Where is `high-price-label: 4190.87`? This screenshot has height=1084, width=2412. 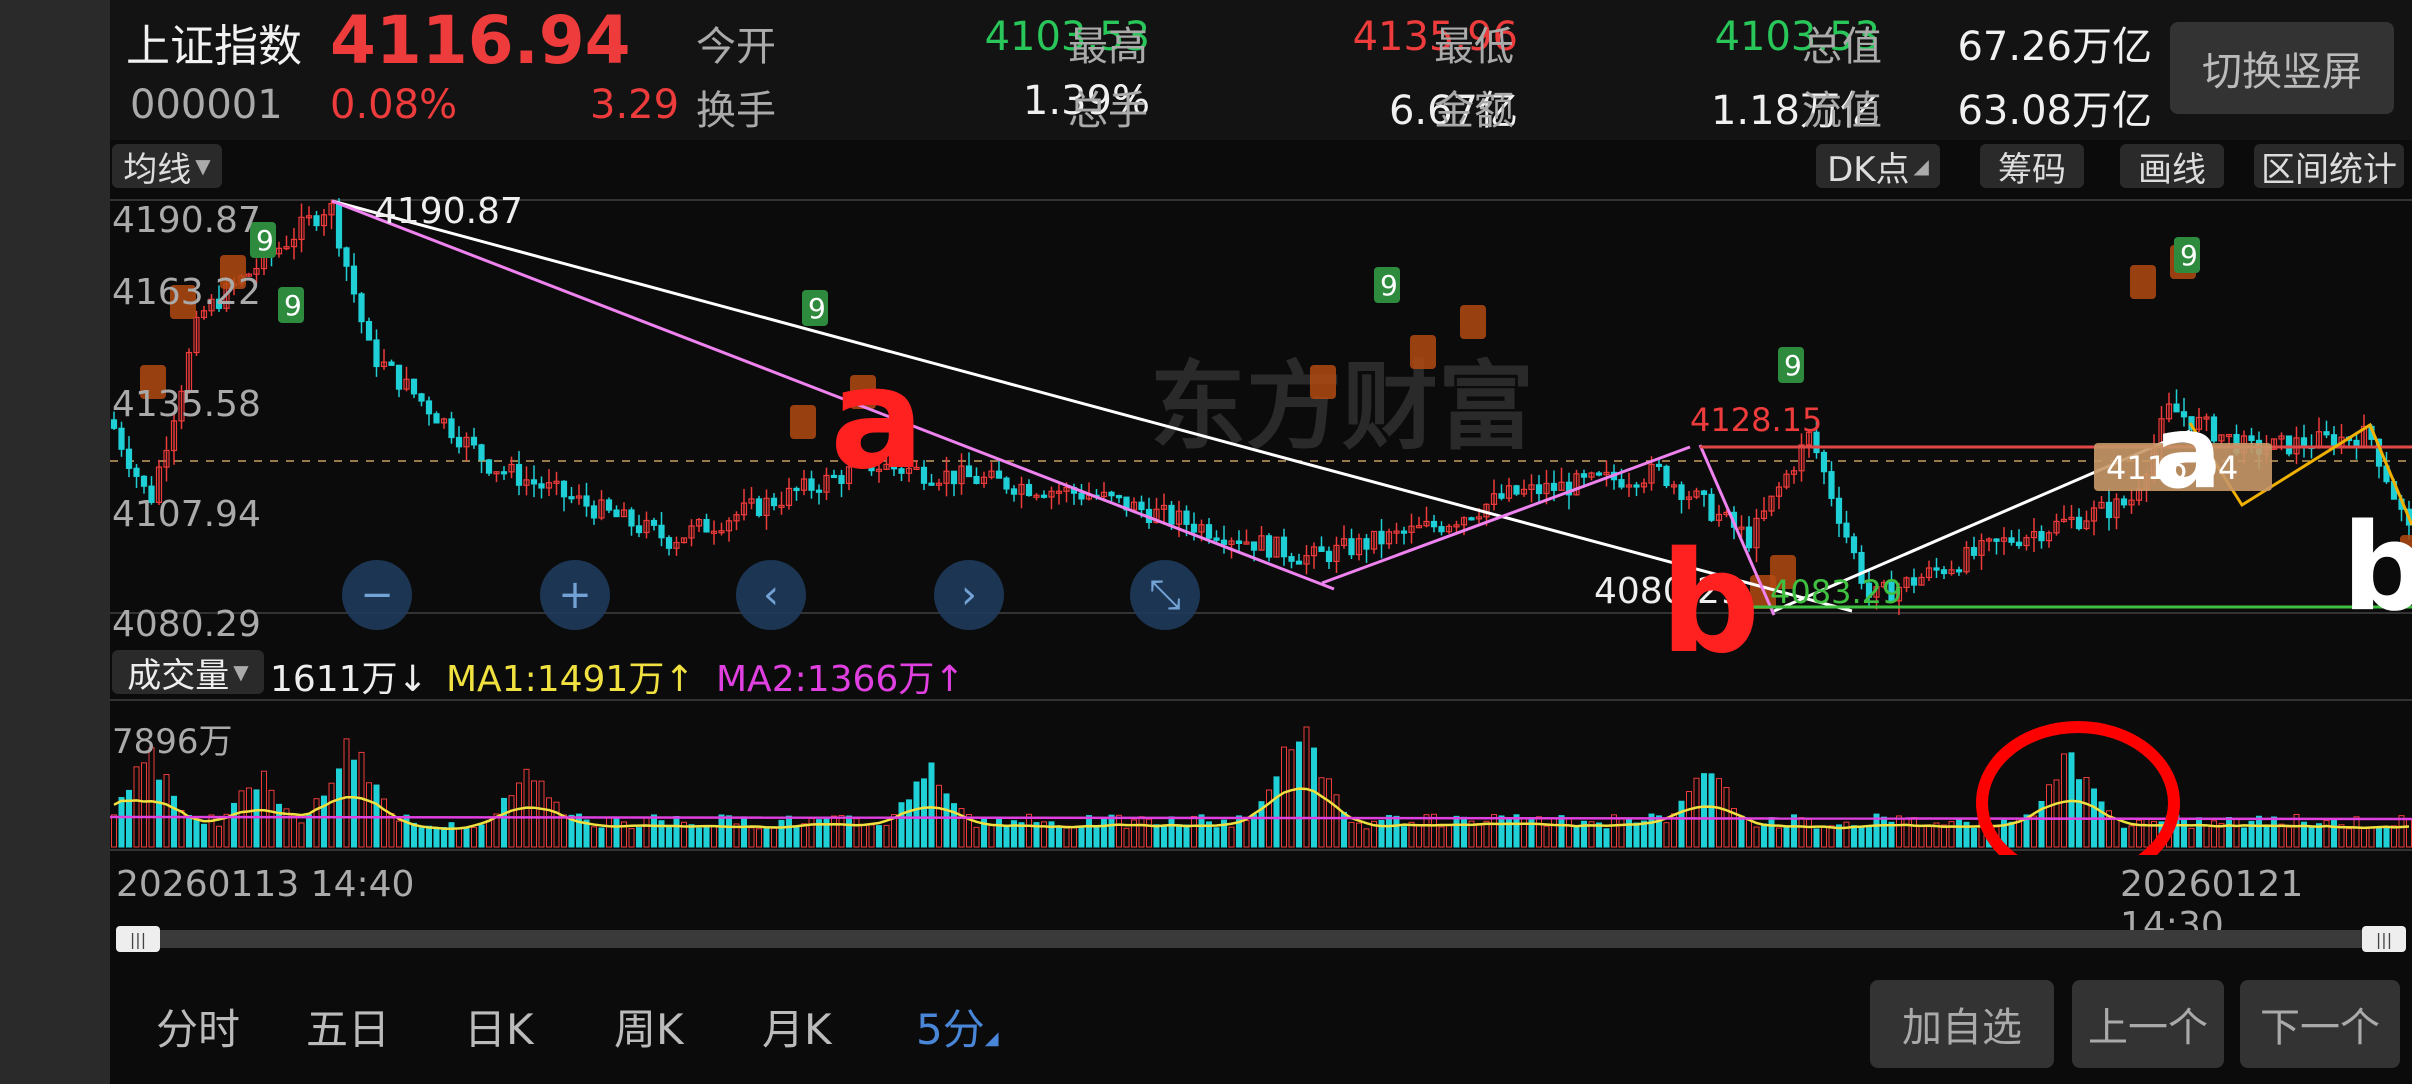 high-price-label: 4190.87 is located at coordinates (448, 213).